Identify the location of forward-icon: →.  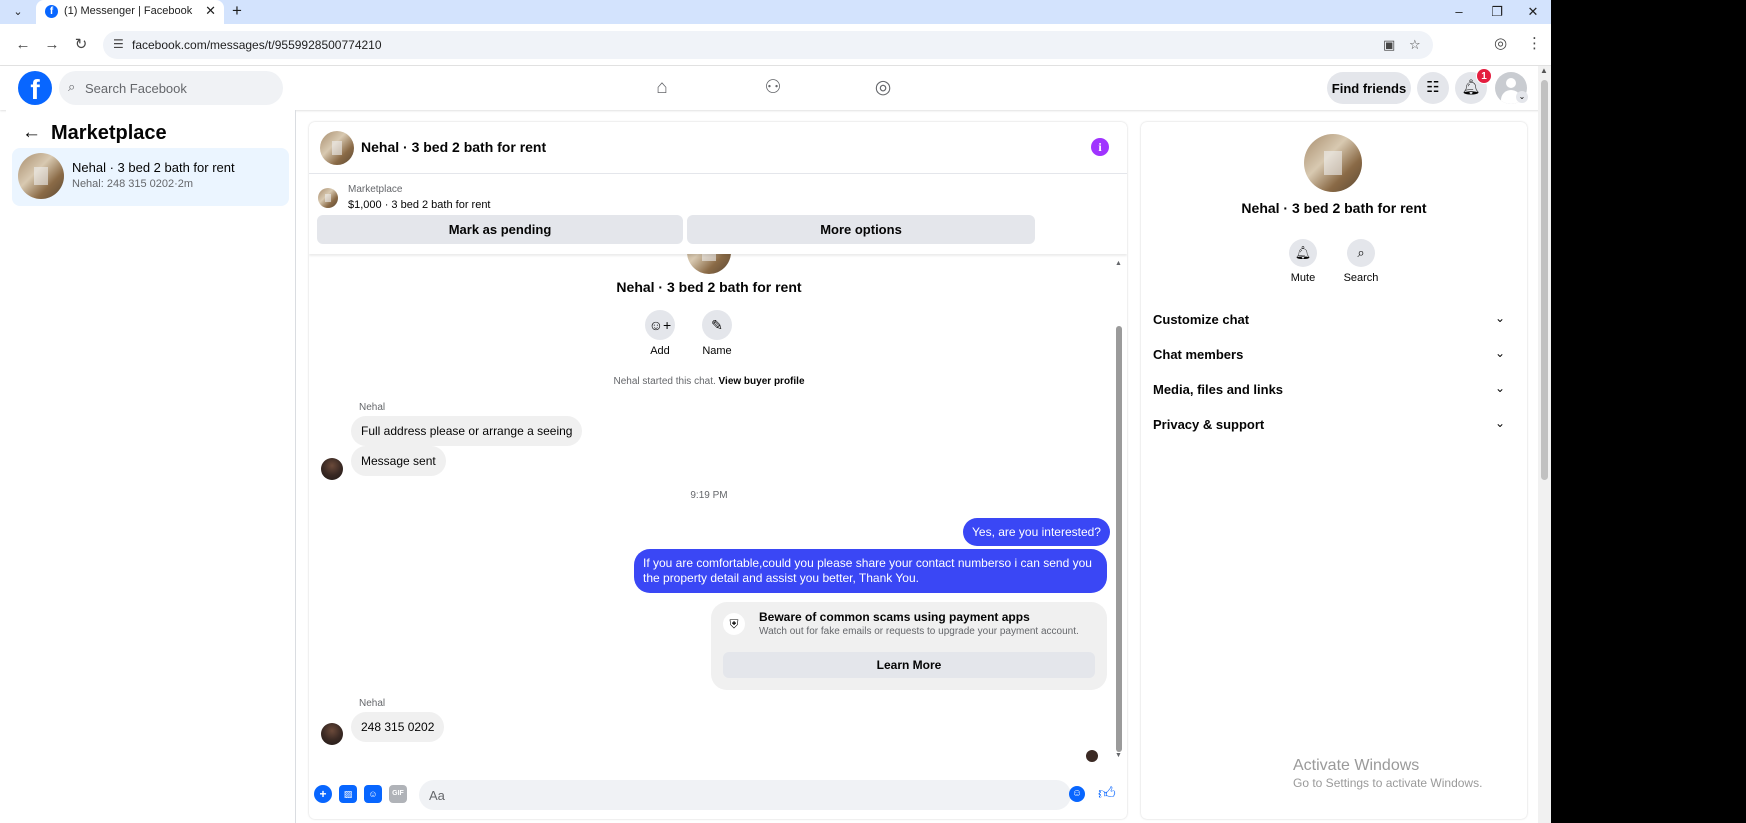
(52, 45).